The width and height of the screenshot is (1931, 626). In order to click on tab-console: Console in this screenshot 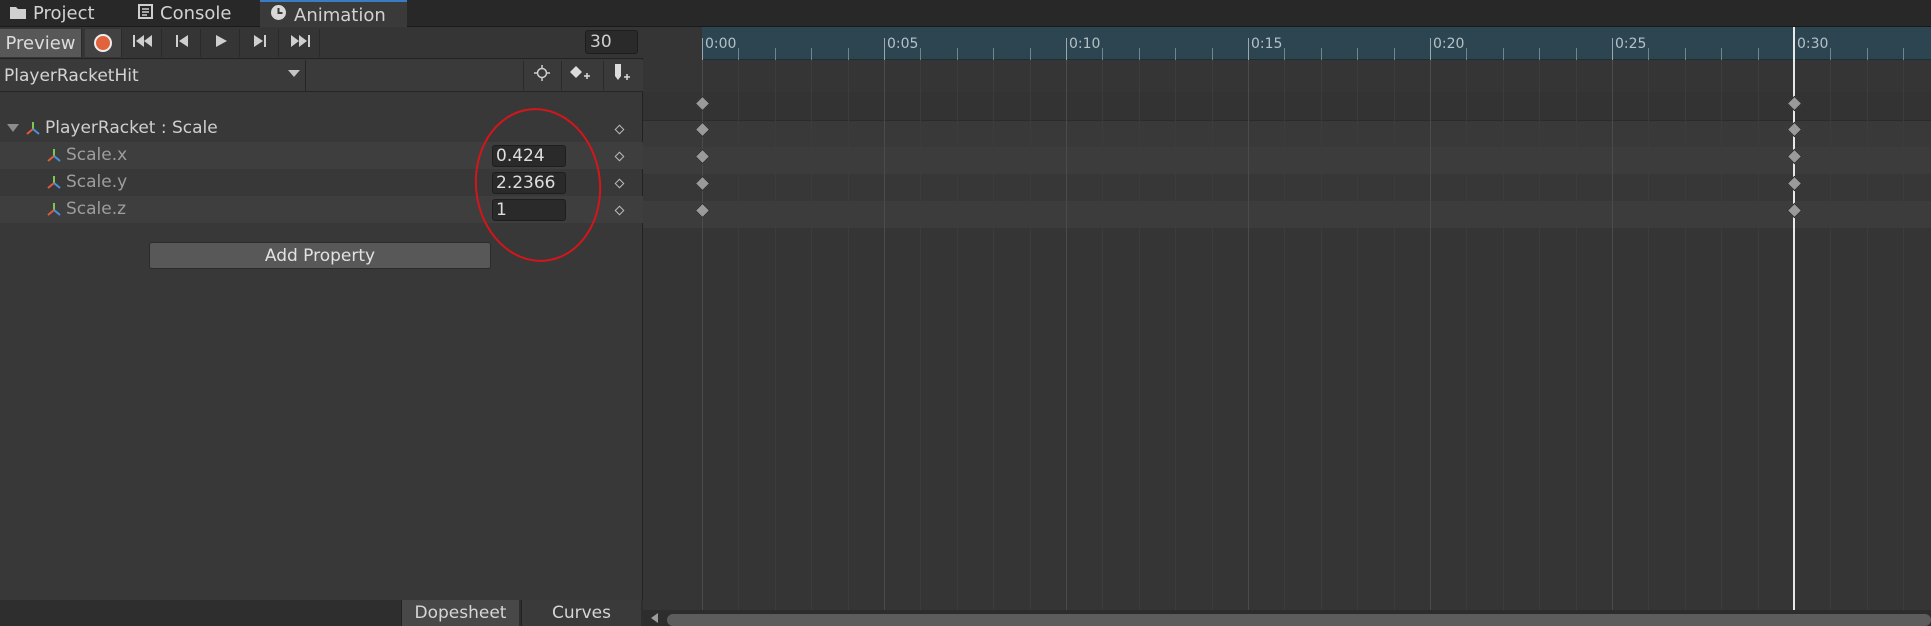, I will do `click(193, 13)`.